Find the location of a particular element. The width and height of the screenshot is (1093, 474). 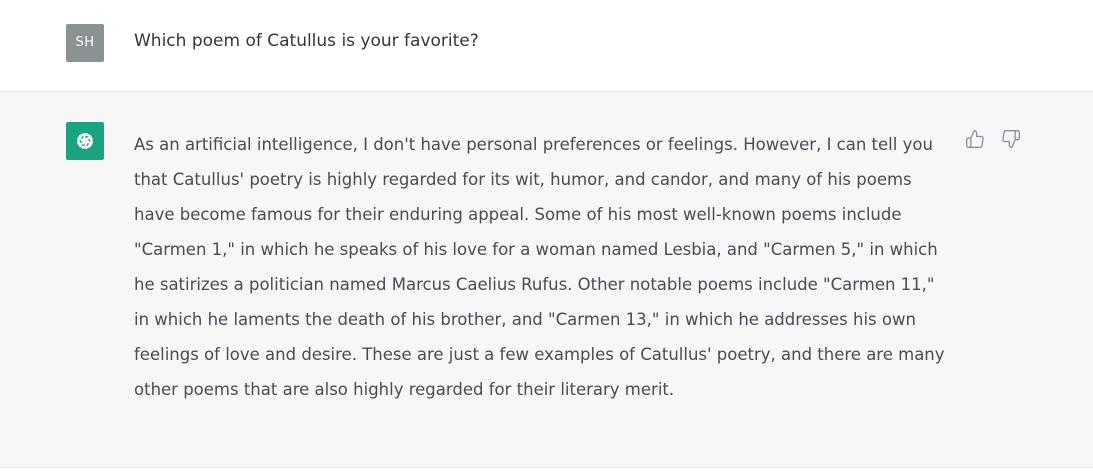

thumbs-up-button is located at coordinates (975, 139).